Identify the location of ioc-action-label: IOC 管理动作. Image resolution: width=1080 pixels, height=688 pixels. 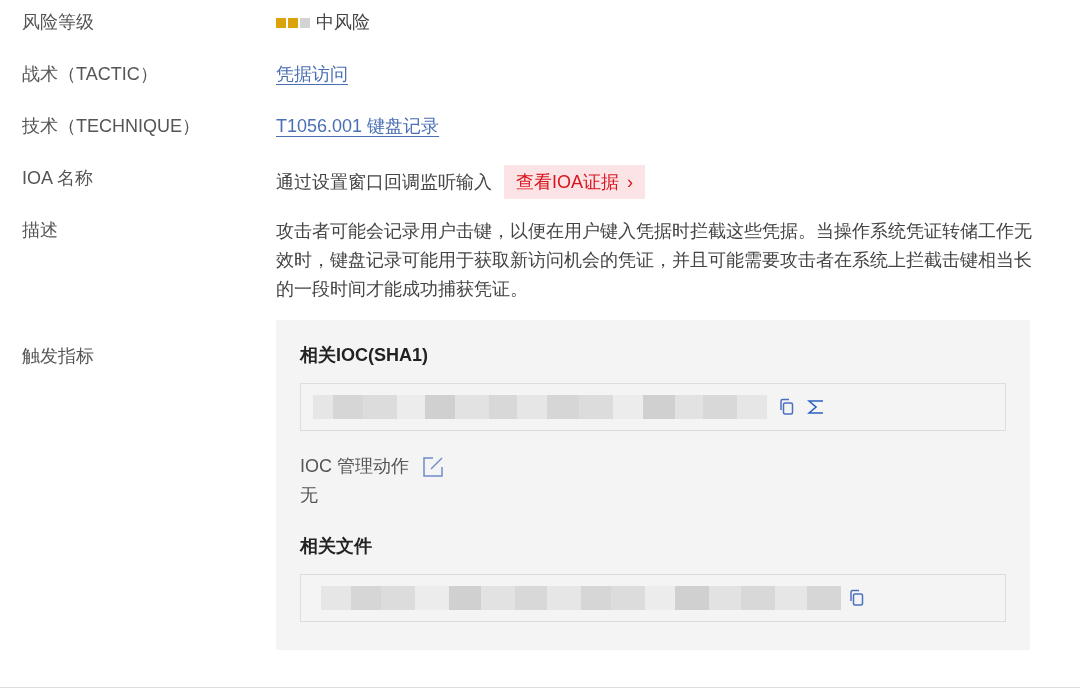
(354, 466).